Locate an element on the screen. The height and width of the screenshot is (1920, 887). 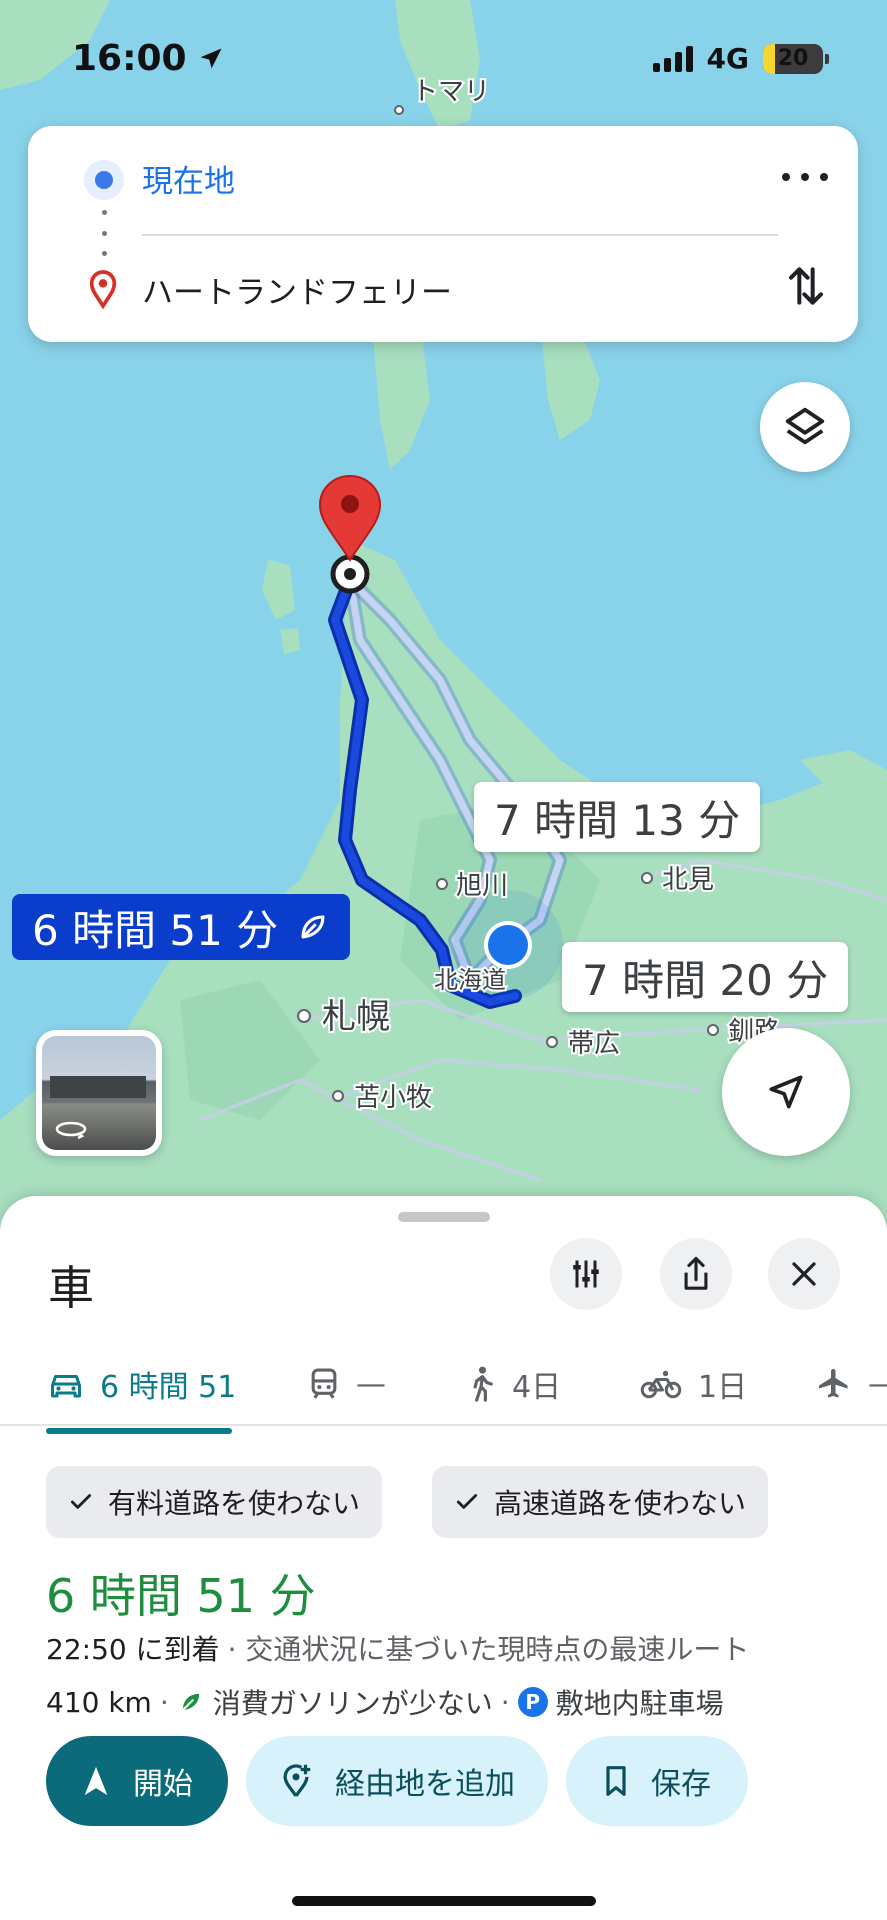
street-view-image is located at coordinates (99, 1093).